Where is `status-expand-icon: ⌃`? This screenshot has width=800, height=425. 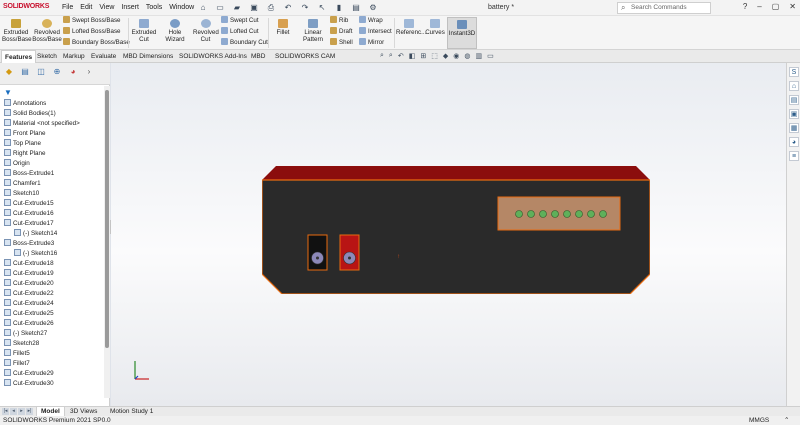 status-expand-icon: ⌃ is located at coordinates (786, 420).